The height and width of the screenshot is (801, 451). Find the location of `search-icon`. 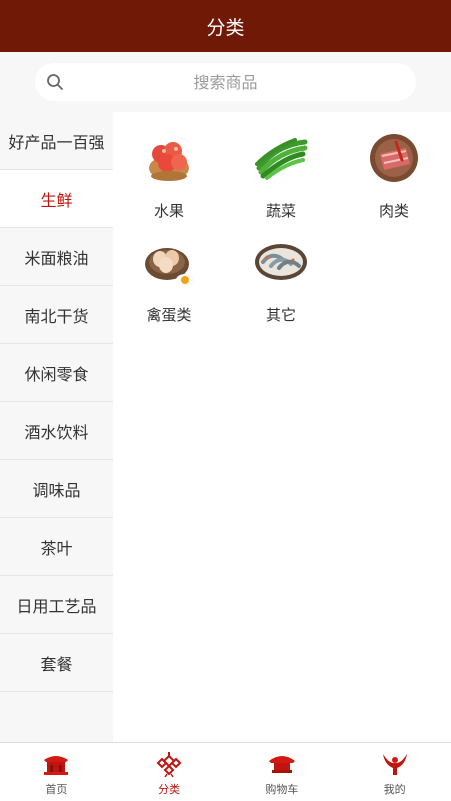

search-icon is located at coordinates (55, 82).